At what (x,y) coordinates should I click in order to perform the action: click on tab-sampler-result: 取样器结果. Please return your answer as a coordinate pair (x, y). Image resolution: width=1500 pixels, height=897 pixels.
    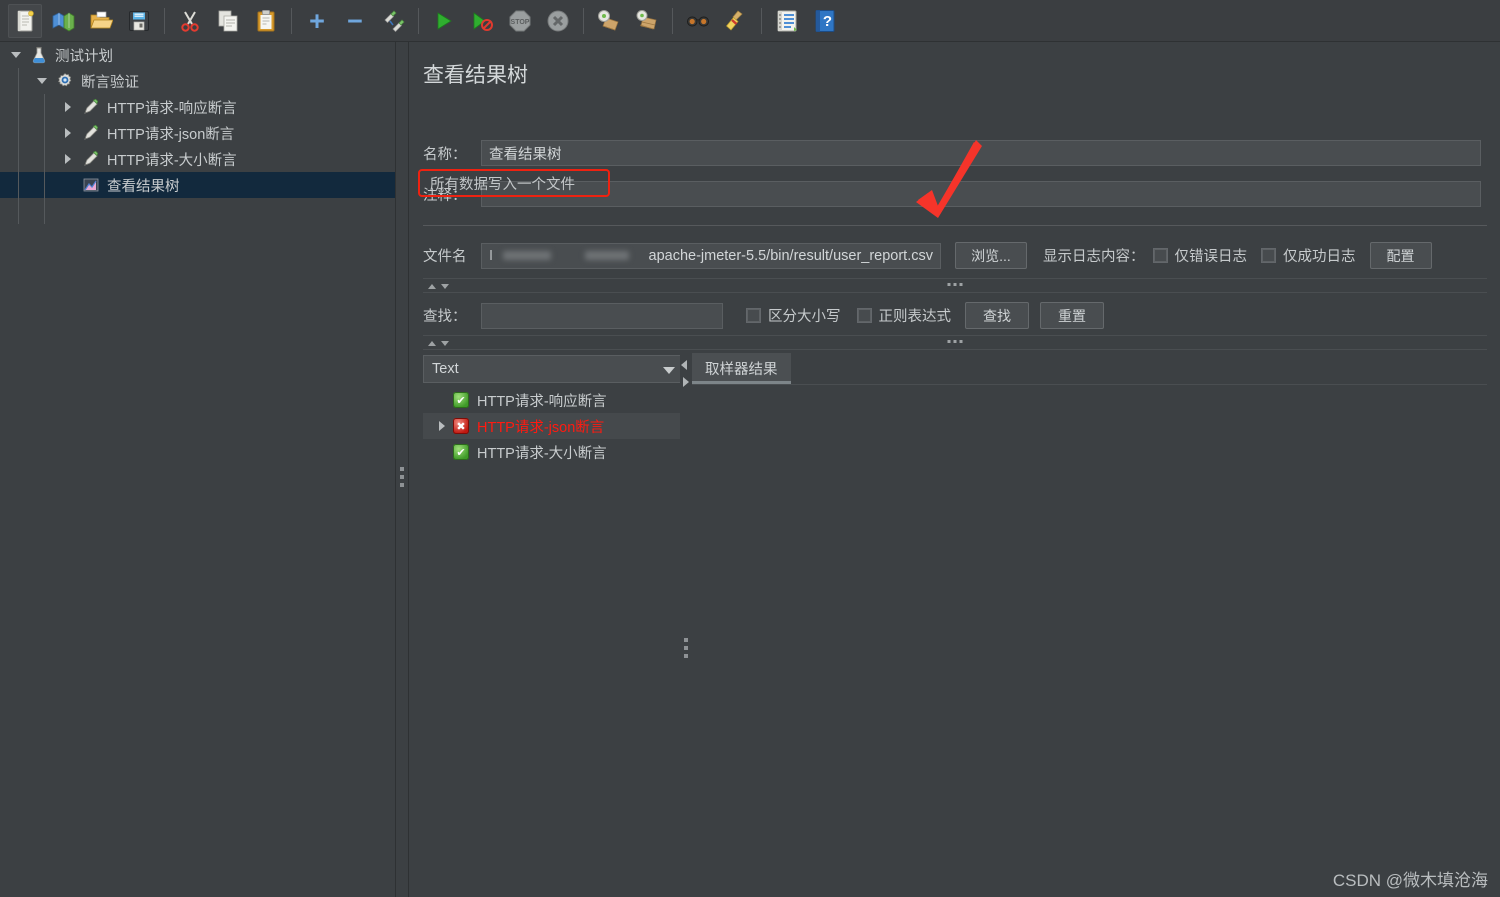
    Looking at the image, I should click on (741, 368).